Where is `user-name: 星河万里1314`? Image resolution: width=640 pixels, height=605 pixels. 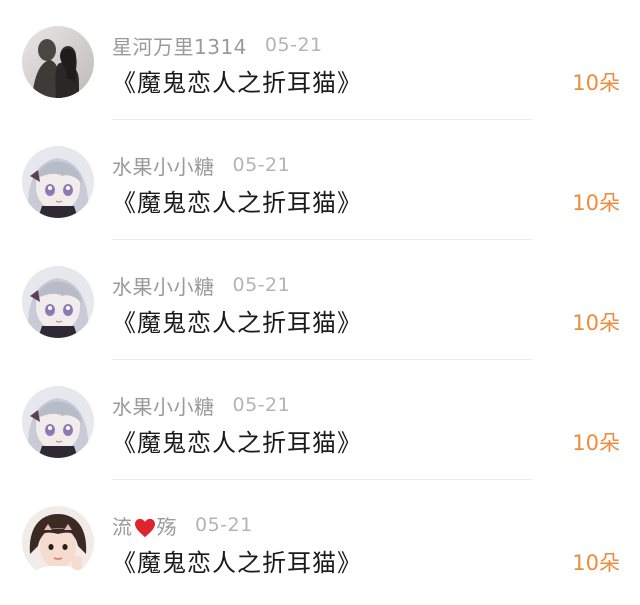
user-name: 星河万里1314 is located at coordinates (179, 45).